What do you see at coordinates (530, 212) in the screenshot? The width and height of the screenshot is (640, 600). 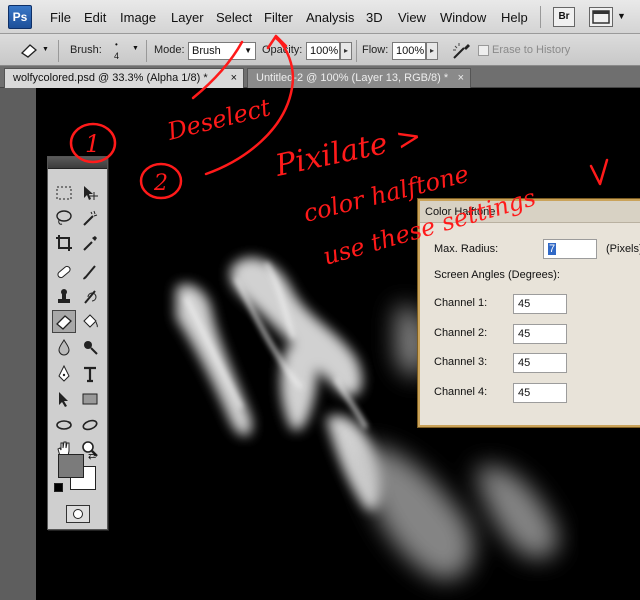 I see `dialog-title: Color Halftone` at bounding box center [530, 212].